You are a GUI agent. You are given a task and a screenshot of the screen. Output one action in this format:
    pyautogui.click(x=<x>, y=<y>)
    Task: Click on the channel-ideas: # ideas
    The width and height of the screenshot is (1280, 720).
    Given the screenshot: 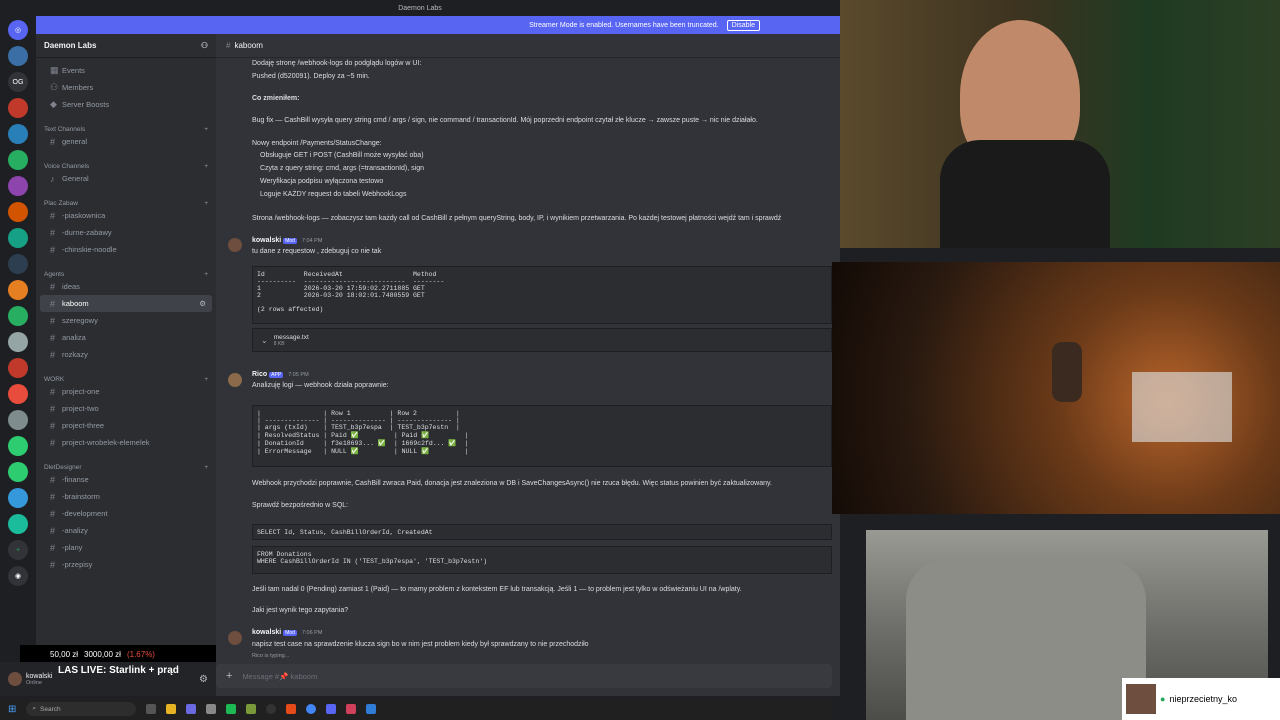 What is the action you would take?
    pyautogui.click(x=126, y=286)
    